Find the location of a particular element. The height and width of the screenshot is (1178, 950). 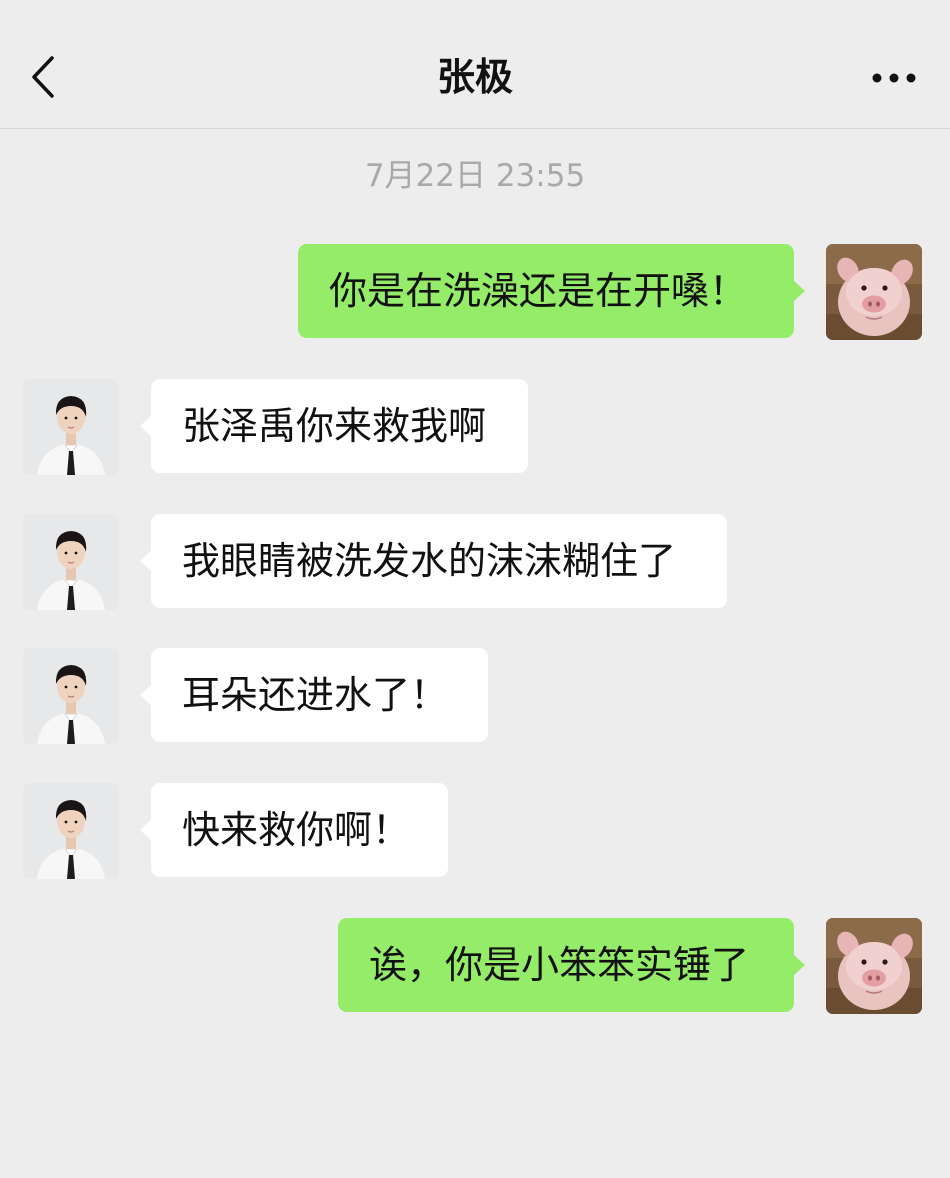

chat-header: 张极 is located at coordinates (475, 64).